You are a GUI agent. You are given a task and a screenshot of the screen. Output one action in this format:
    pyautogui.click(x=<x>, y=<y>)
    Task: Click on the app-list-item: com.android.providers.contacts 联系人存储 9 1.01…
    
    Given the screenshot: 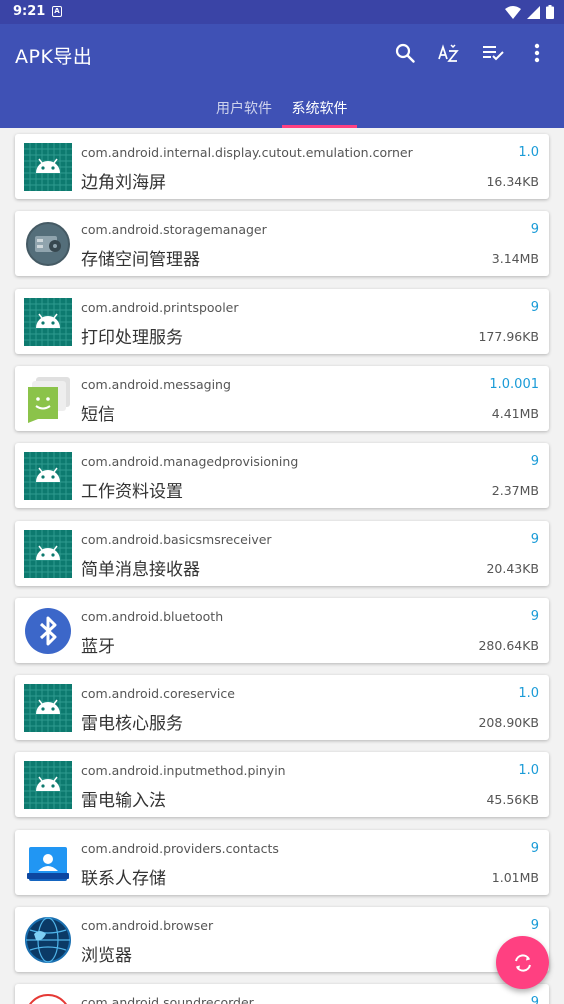 What is the action you would take?
    pyautogui.click(x=282, y=862)
    